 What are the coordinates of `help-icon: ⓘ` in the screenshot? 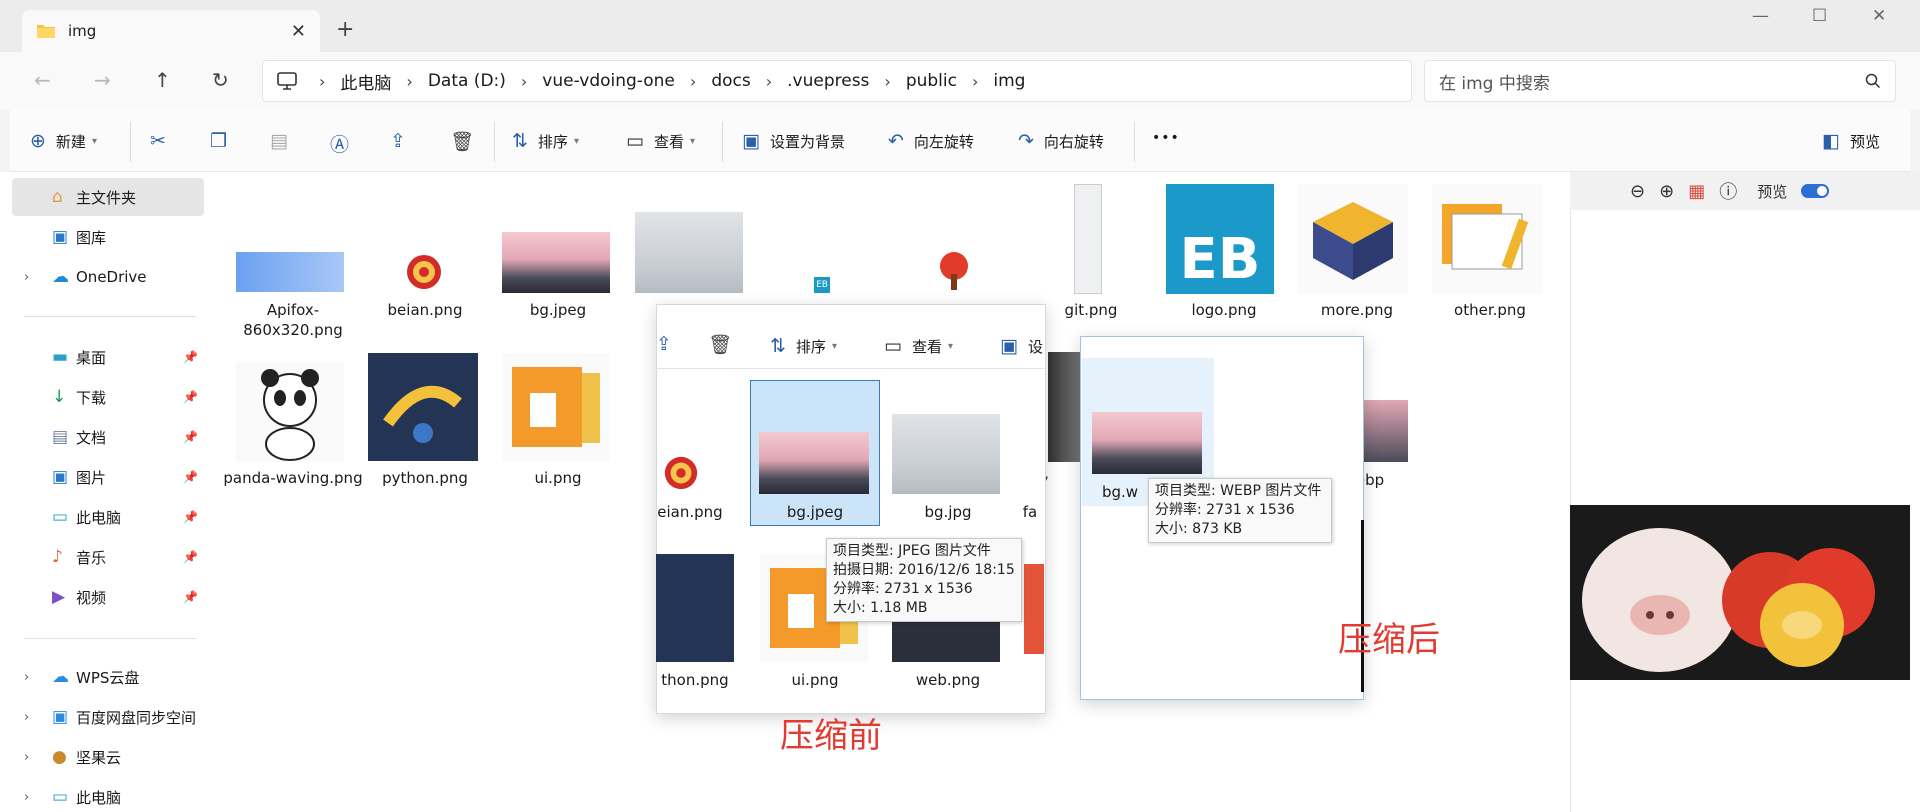 It's located at (1728, 191).